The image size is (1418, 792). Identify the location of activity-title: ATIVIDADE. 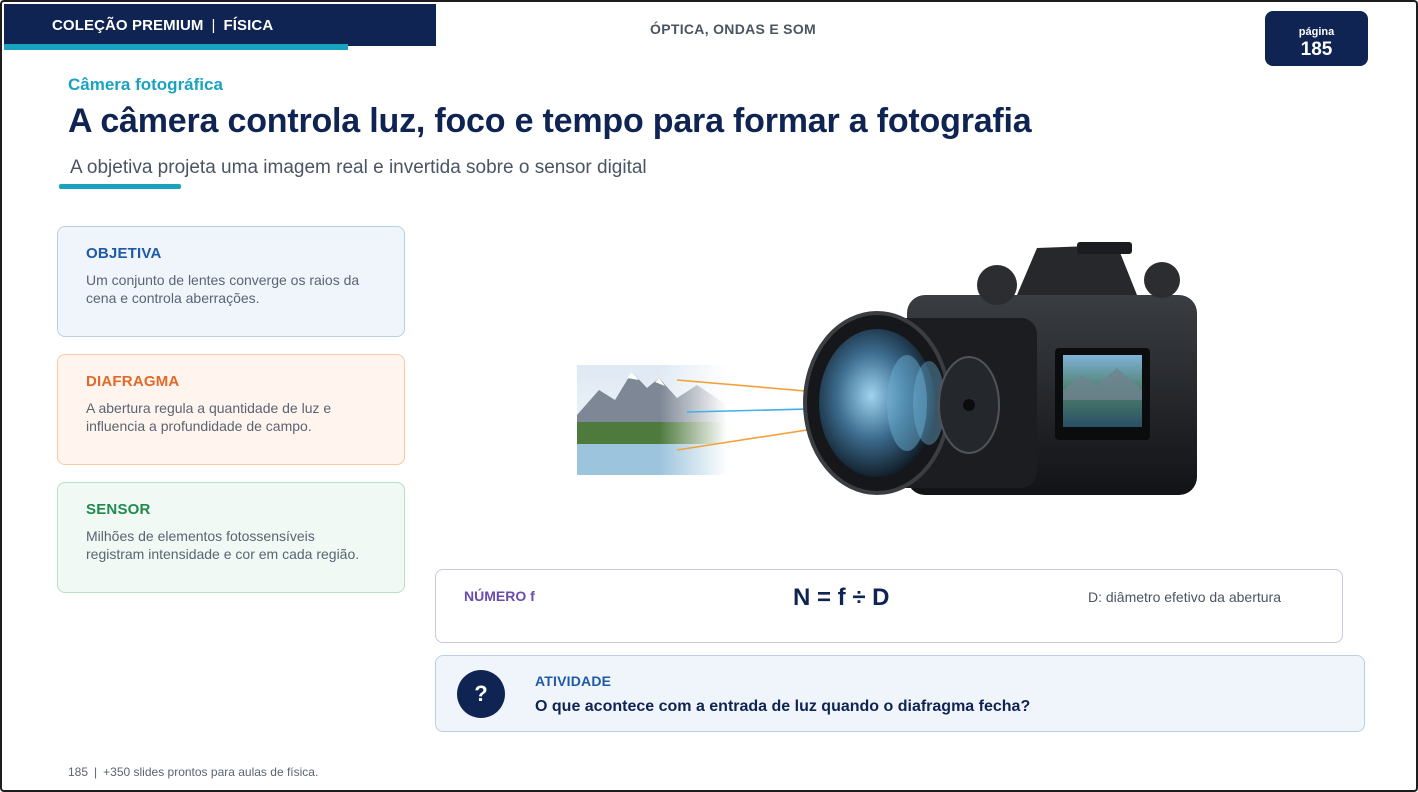
(573, 681).